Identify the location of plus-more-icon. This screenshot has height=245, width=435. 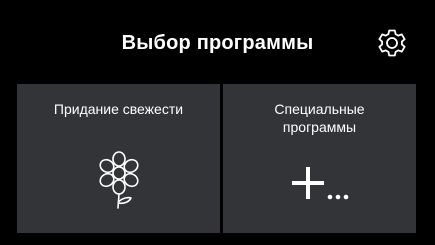
(320, 183).